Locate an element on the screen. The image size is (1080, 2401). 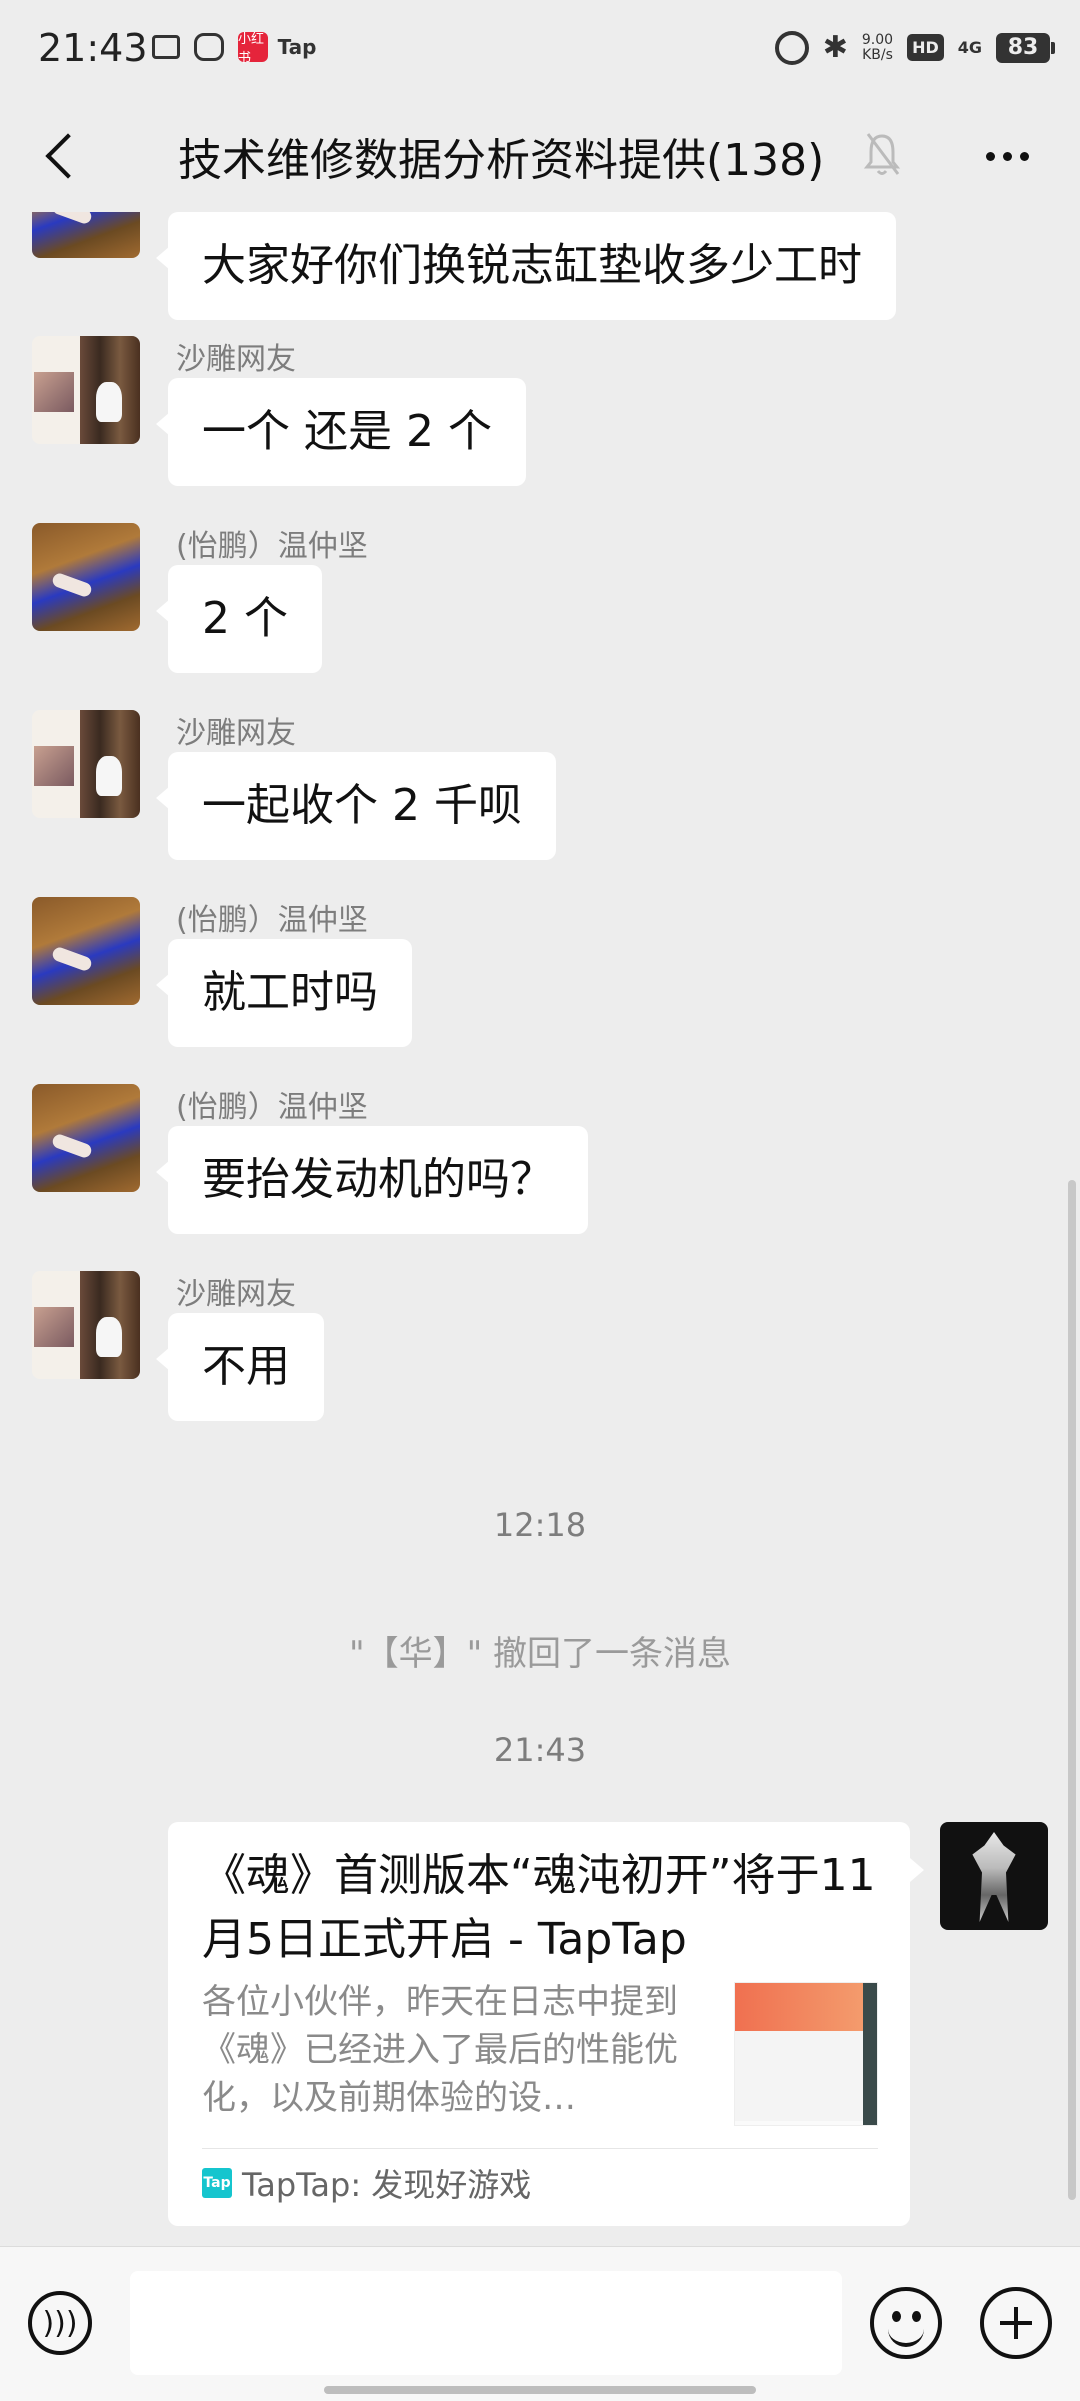
link-card-title: 《魂》首测版本“魂沌初开”将于11月5日正式开启 - TapTap is located at coordinates (539, 1907).